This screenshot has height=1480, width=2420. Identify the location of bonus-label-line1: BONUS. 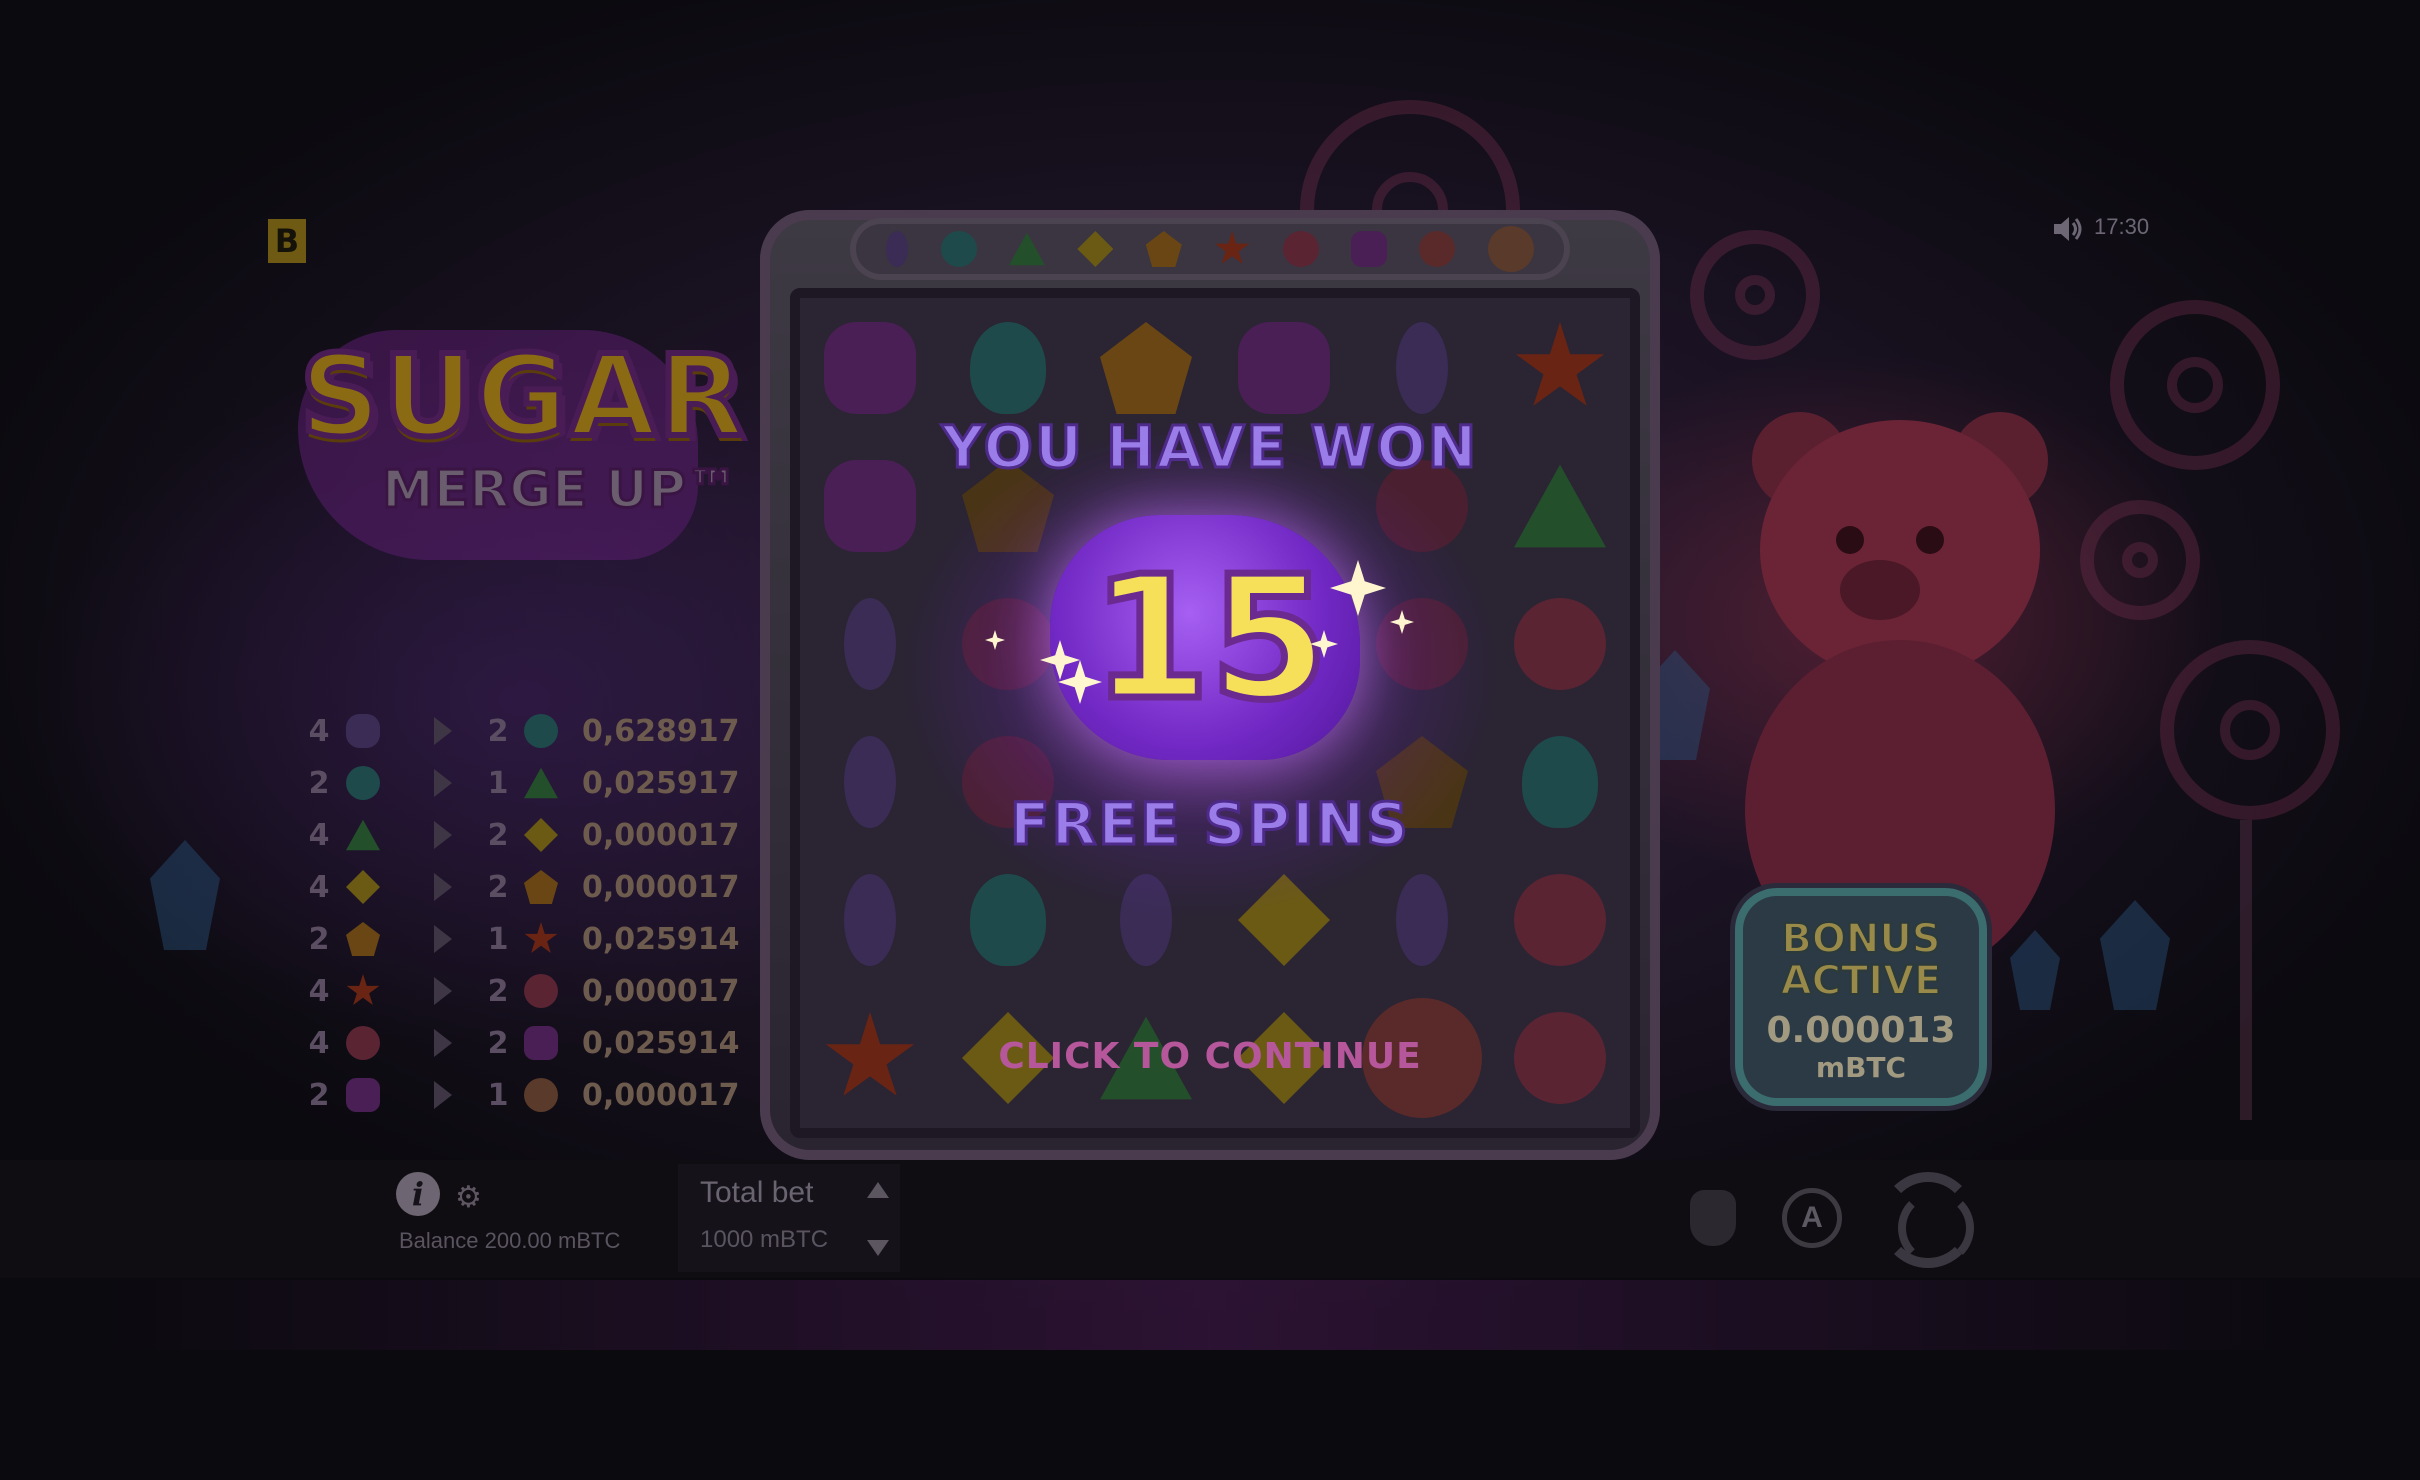
(1860, 939).